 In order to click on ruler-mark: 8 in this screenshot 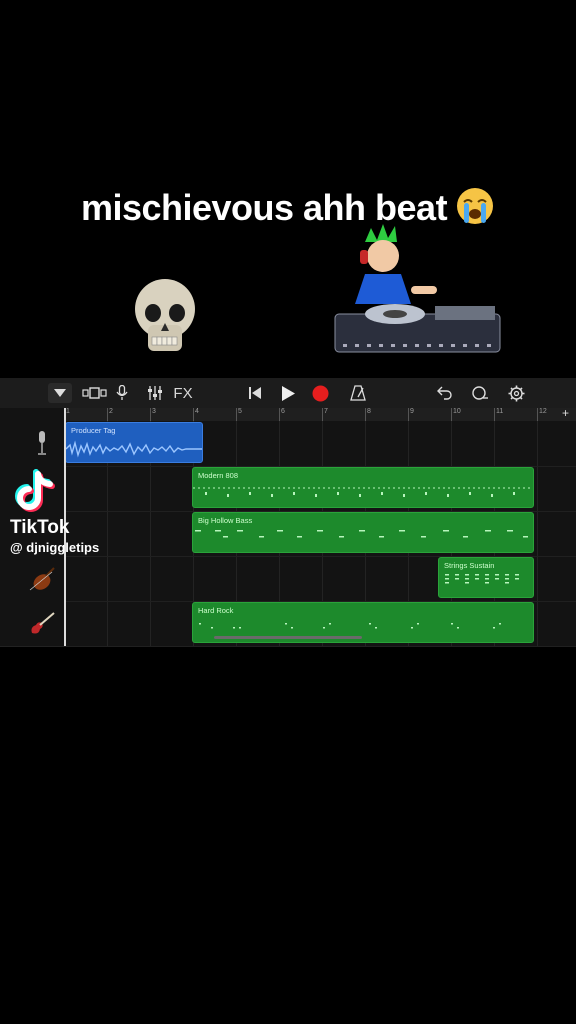, I will do `click(369, 411)`.